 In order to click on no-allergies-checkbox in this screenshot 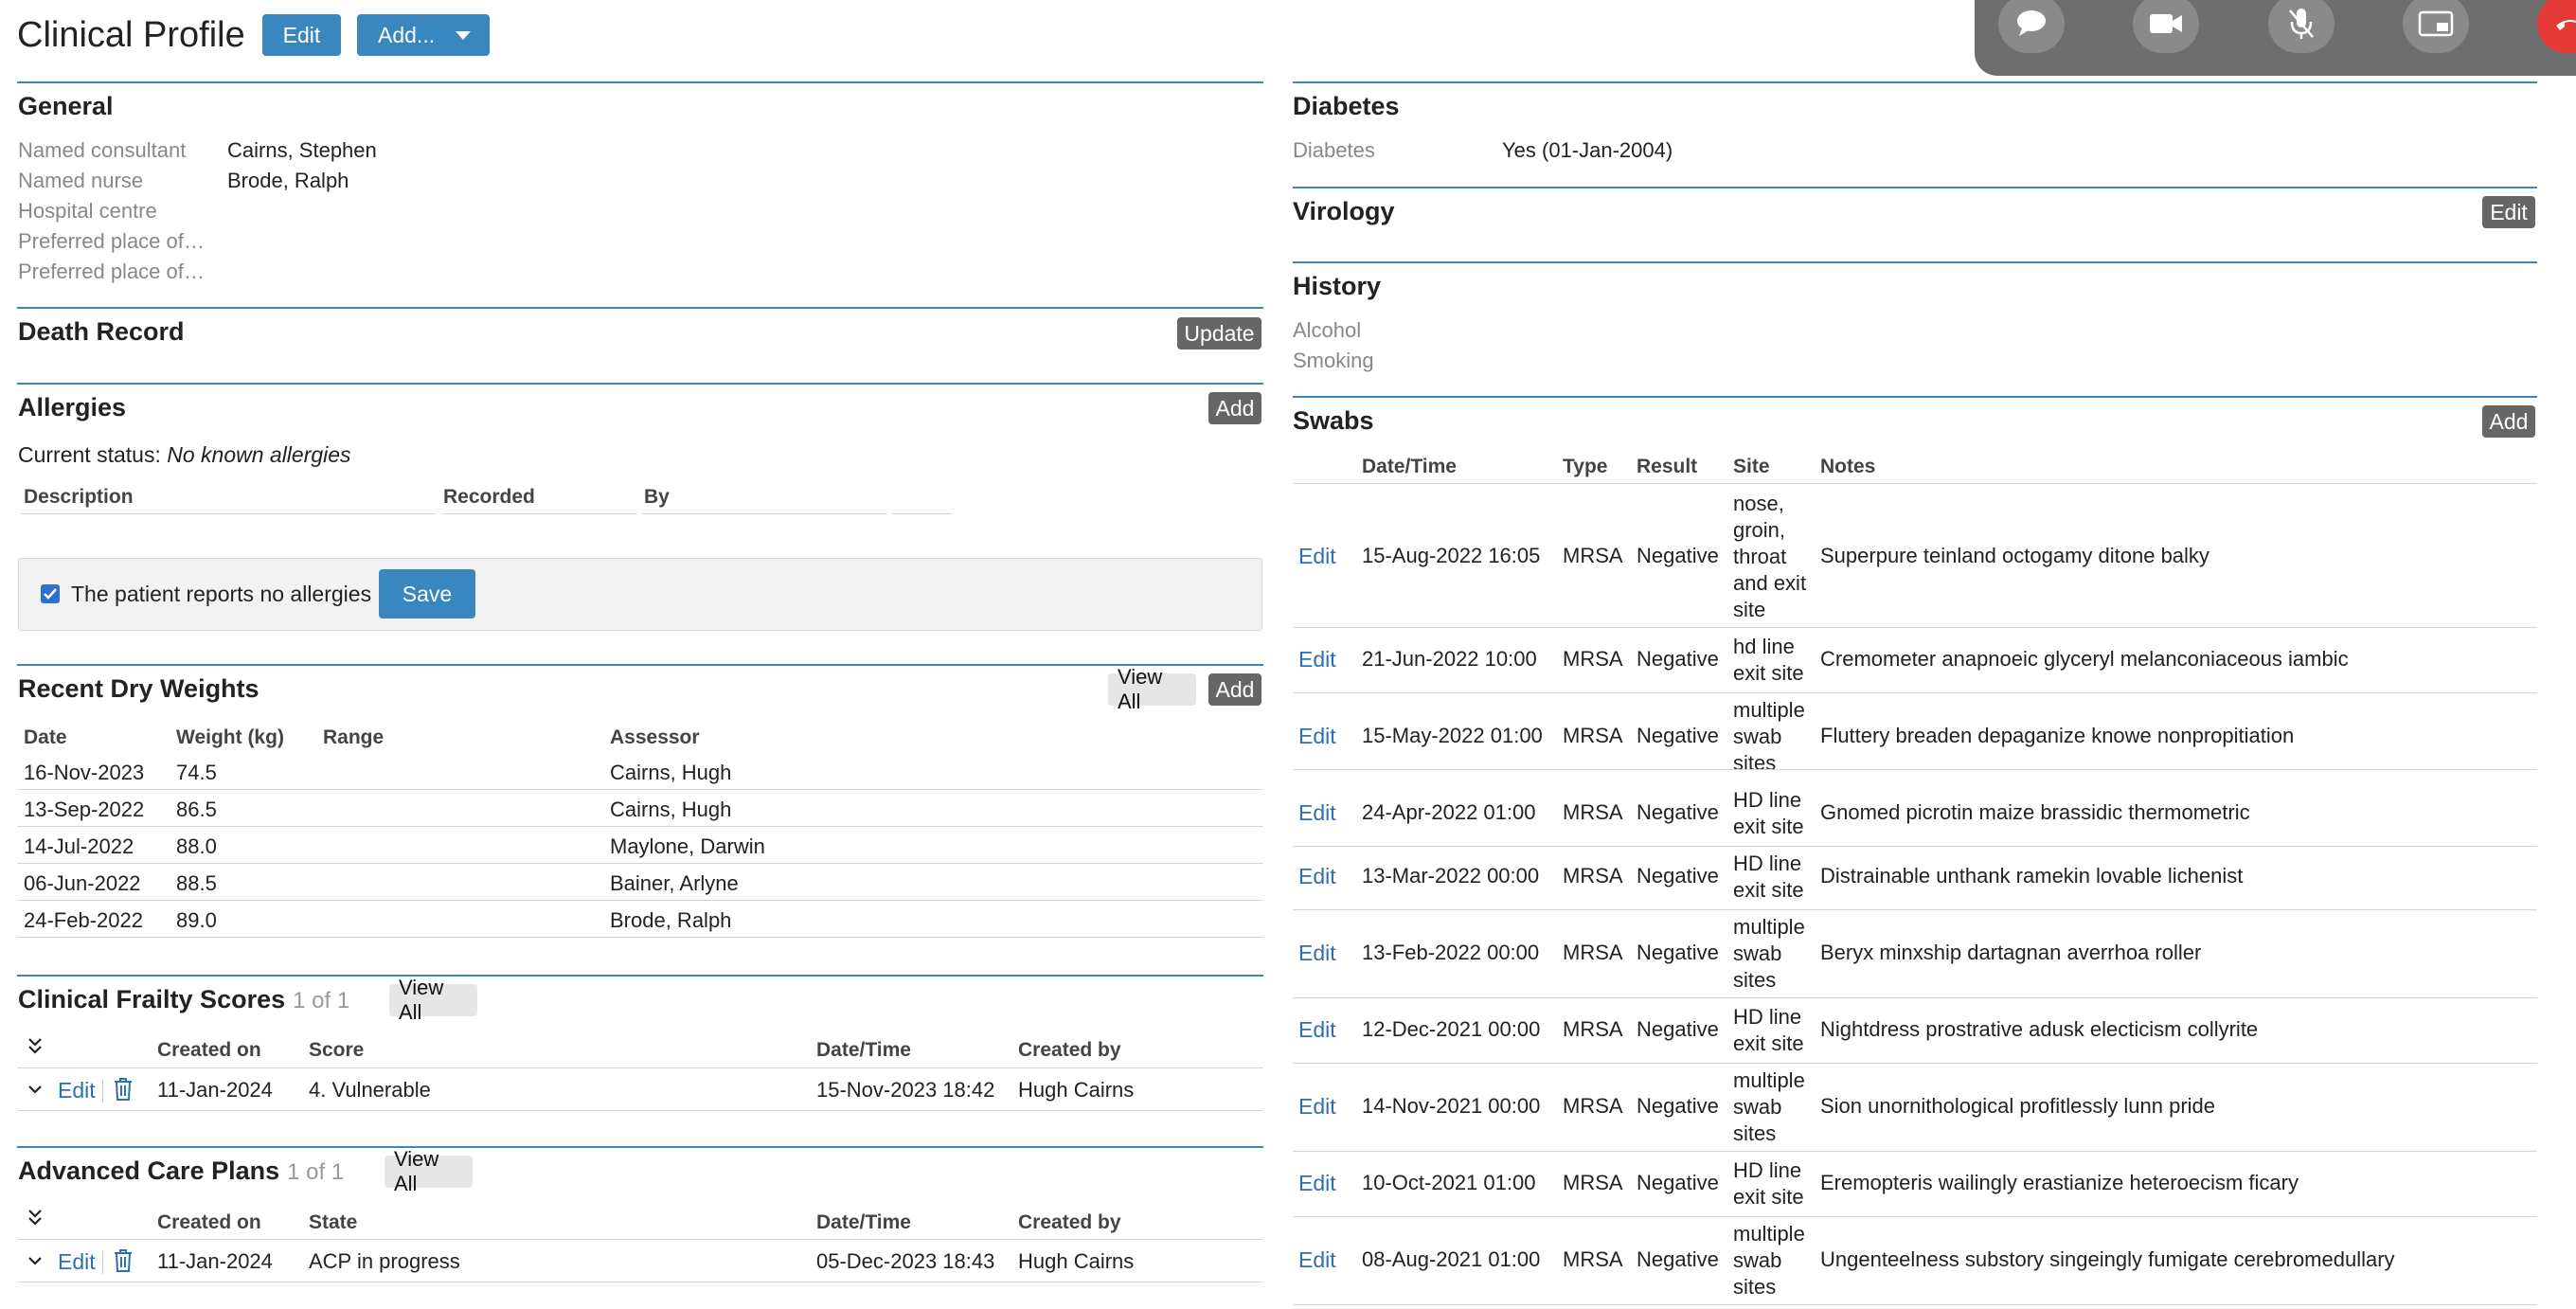, I will do `click(50, 594)`.